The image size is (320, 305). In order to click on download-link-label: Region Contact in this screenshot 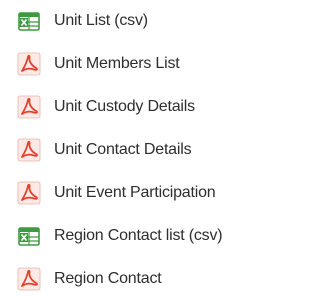, I will do `click(108, 278)`.